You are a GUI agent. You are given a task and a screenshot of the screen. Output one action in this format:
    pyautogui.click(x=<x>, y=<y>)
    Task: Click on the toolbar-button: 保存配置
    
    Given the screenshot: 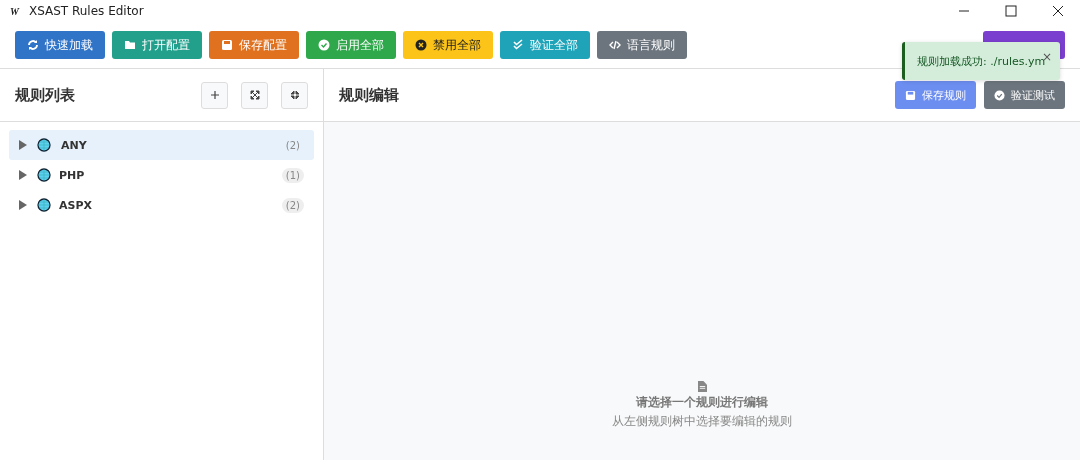 What is the action you would take?
    pyautogui.click(x=254, y=45)
    